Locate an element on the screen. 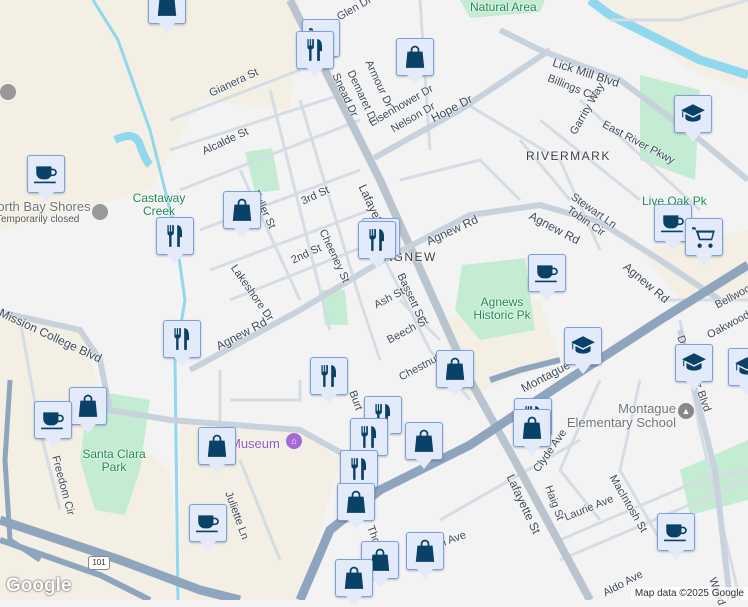 This screenshot has height=607, width=748. highway-101-shield: 101 is located at coordinates (99, 563).